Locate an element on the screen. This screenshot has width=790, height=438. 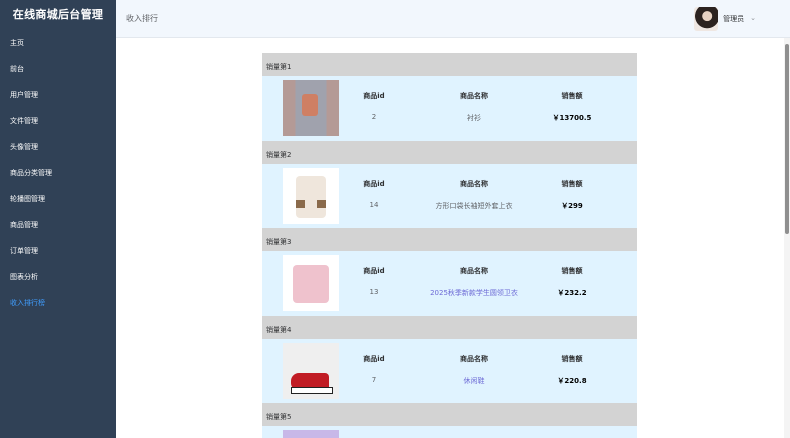
user-menu: 管理员 ⌄ is located at coordinates (725, 19).